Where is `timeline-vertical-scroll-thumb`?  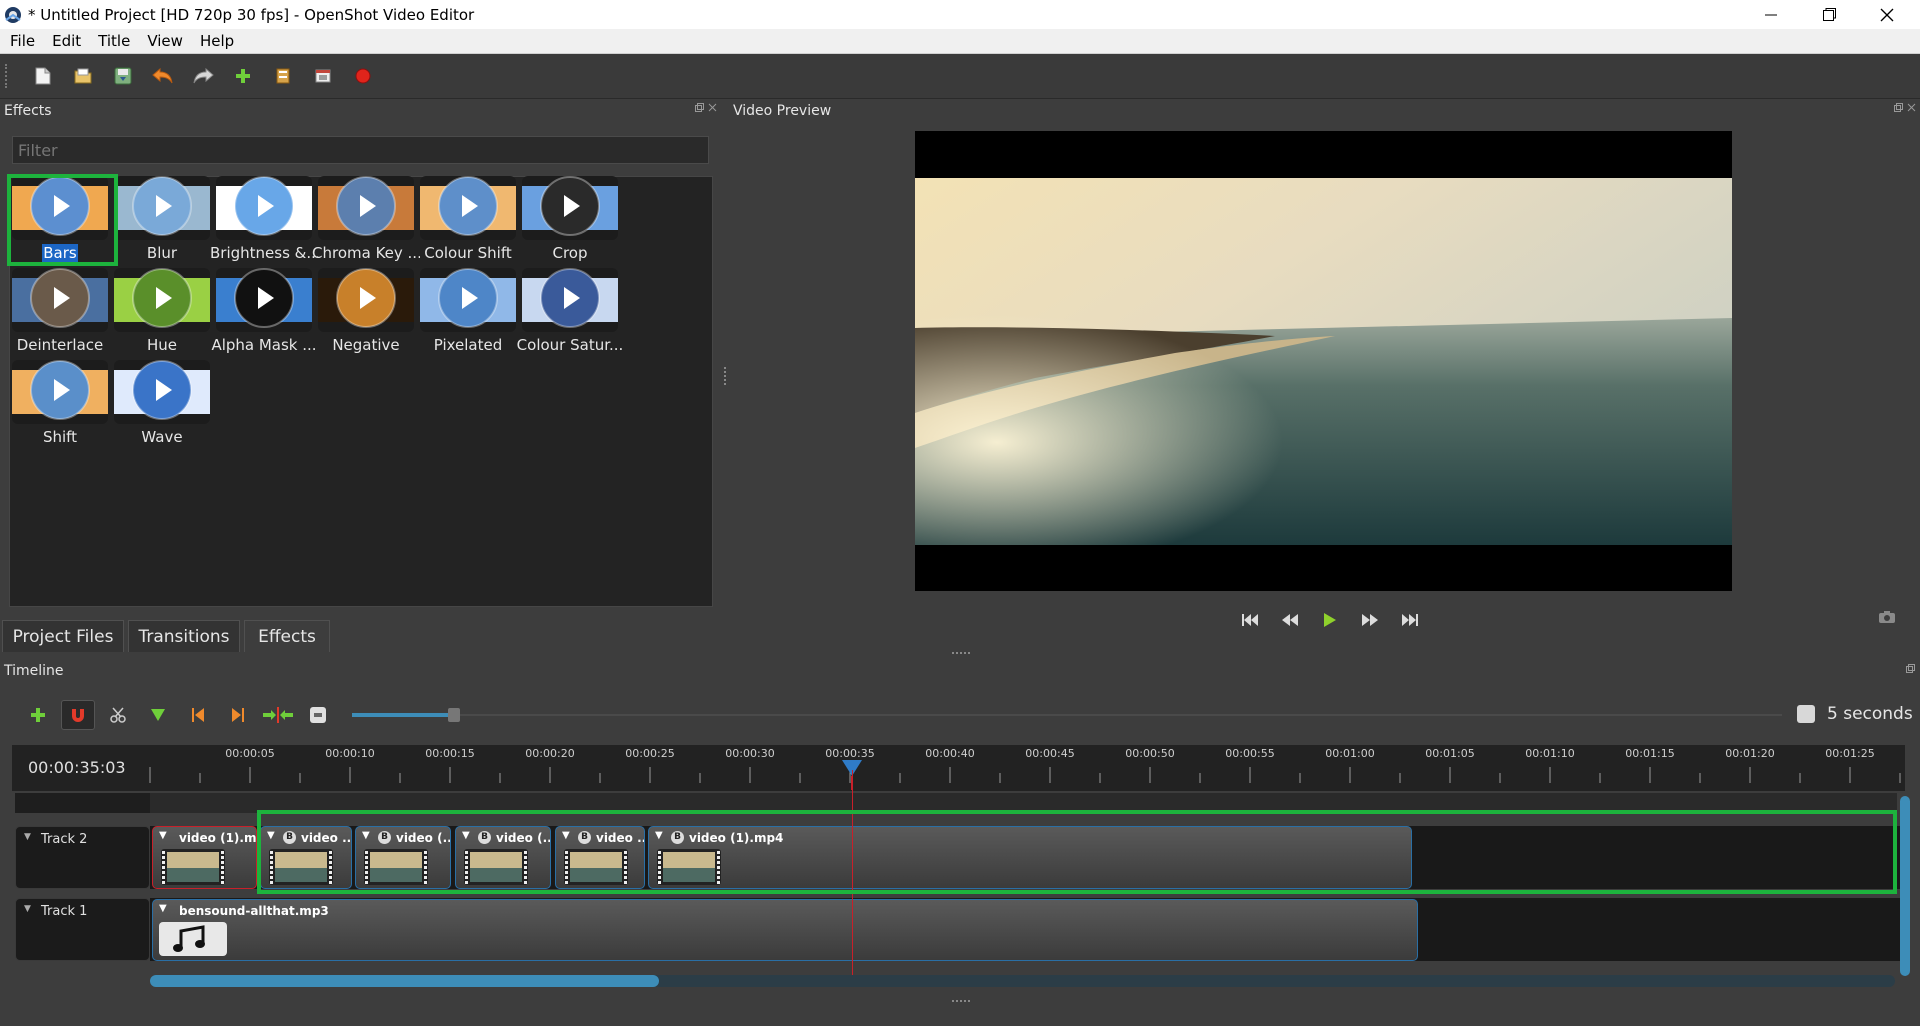
timeline-vertical-scroll-thumb is located at coordinates (1905, 886).